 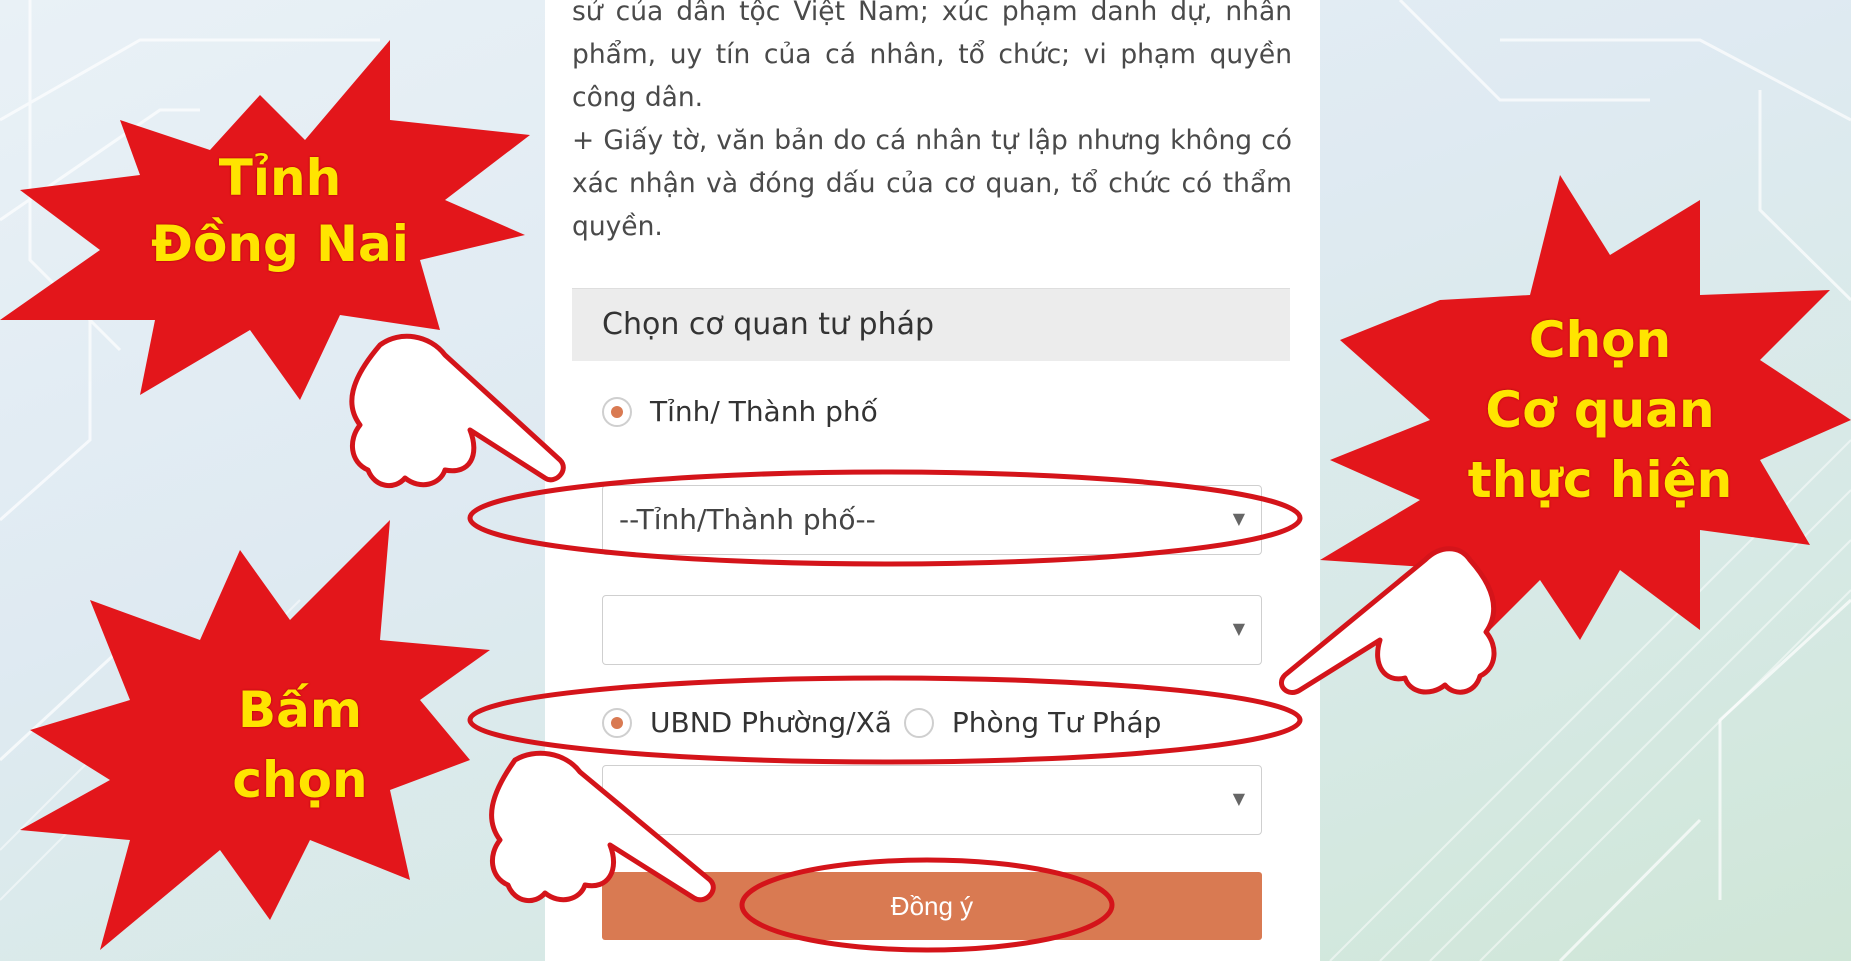 I want to click on callout-agency-line-2: Cơ quan, so click(x=1600, y=410).